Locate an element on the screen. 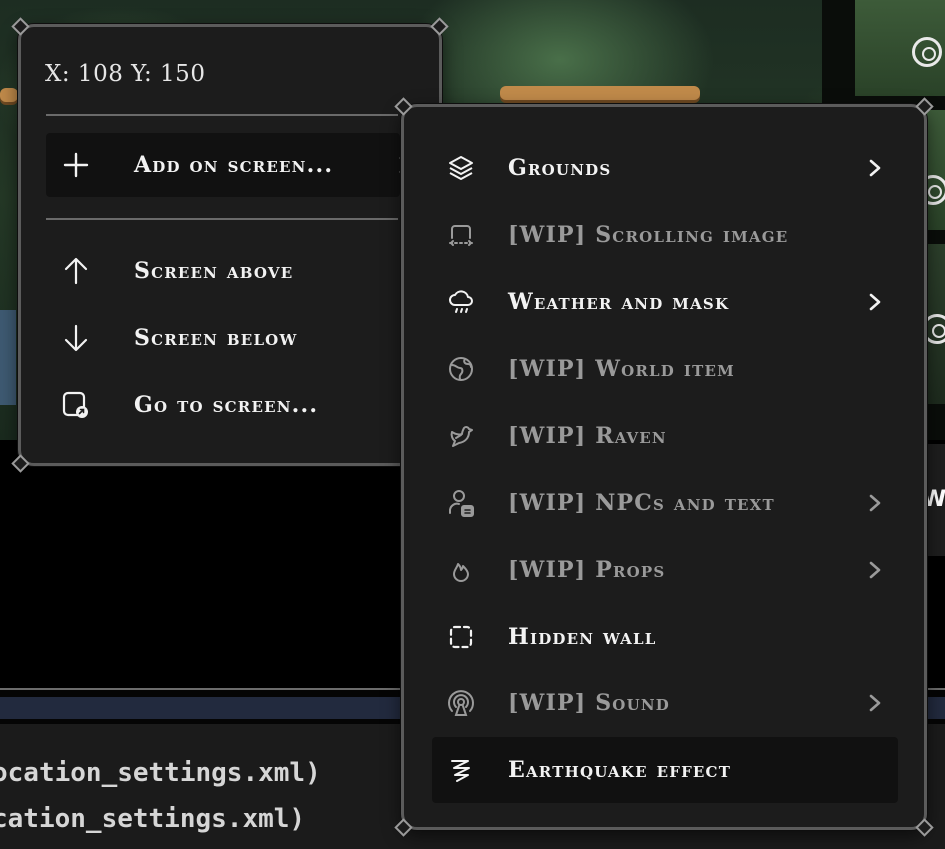 This screenshot has height=849, width=945. submenu-item-sound: [WIP] Sound is located at coordinates (665, 703).